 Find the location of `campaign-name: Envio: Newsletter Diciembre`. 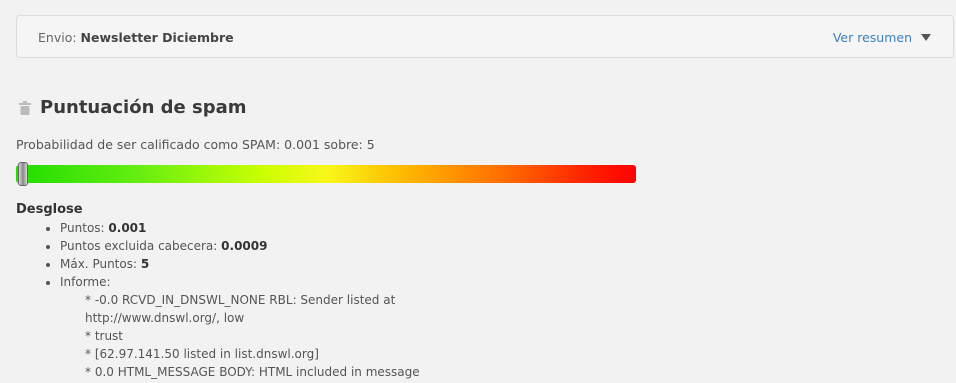

campaign-name: Envio: Newsletter Diciembre is located at coordinates (136, 37).